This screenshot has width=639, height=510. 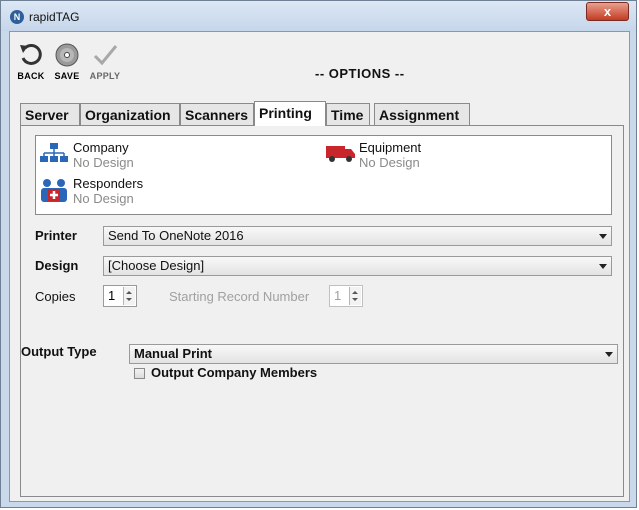 I want to click on tab-scanners: Scanners, so click(x=217, y=114).